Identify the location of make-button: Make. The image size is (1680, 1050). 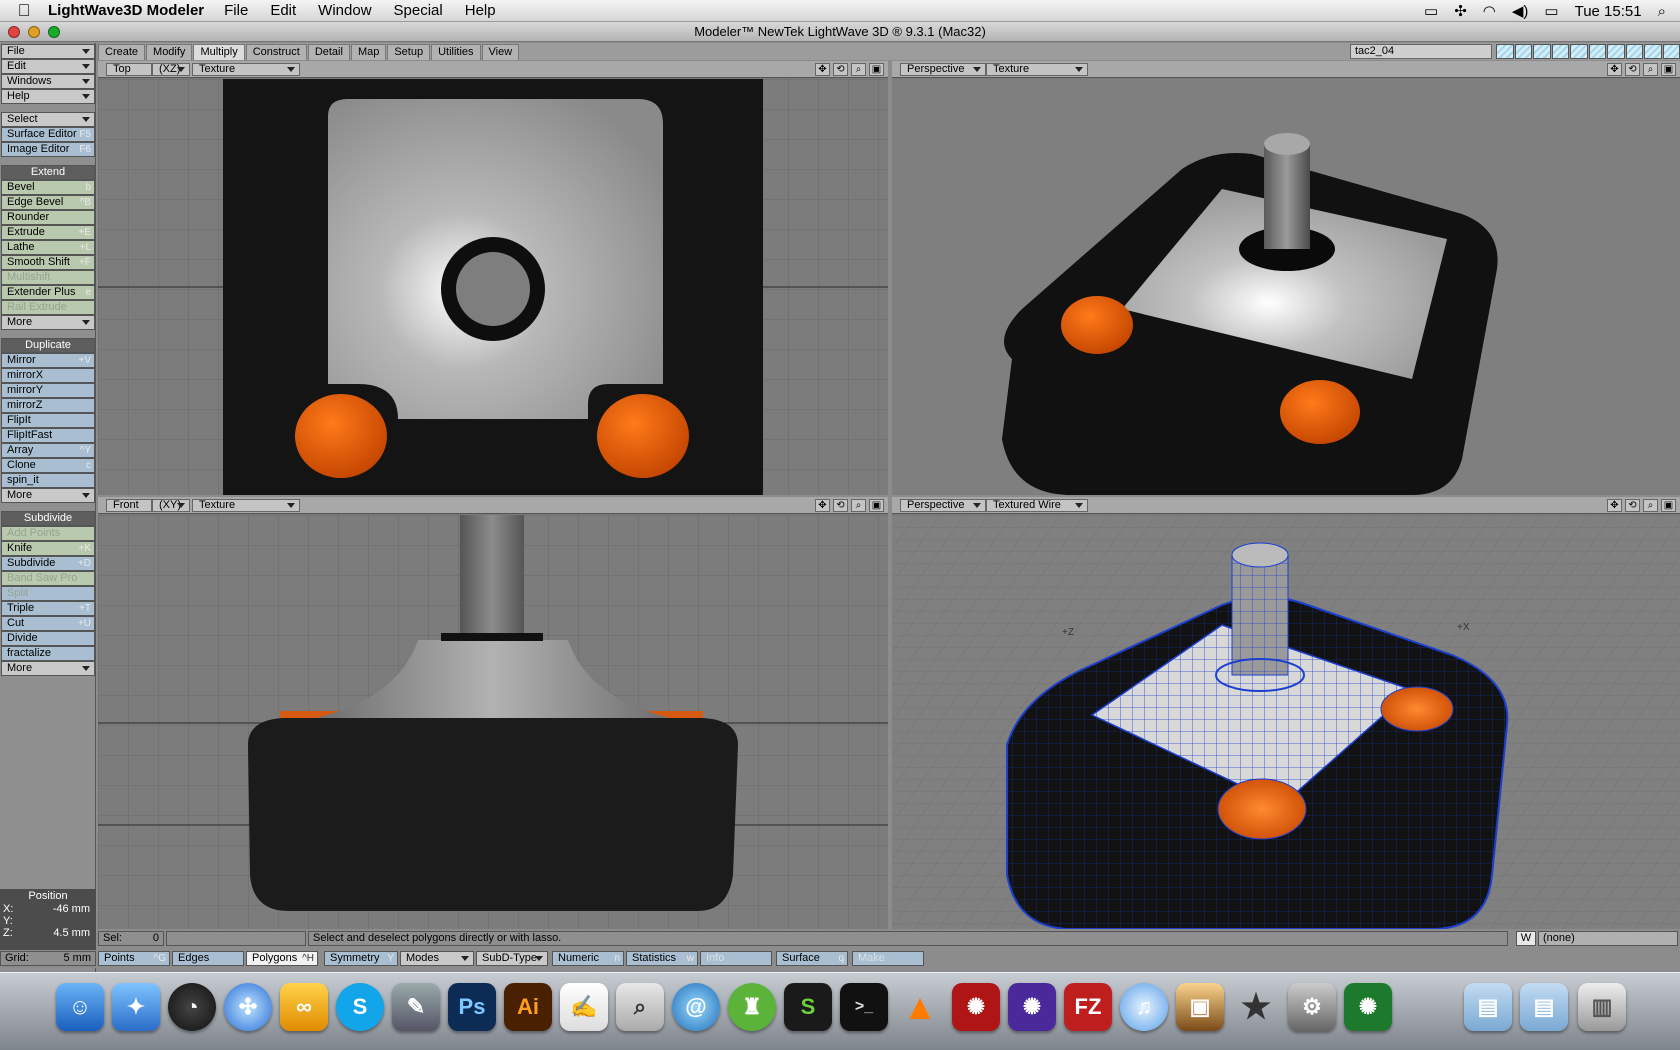
(888, 958).